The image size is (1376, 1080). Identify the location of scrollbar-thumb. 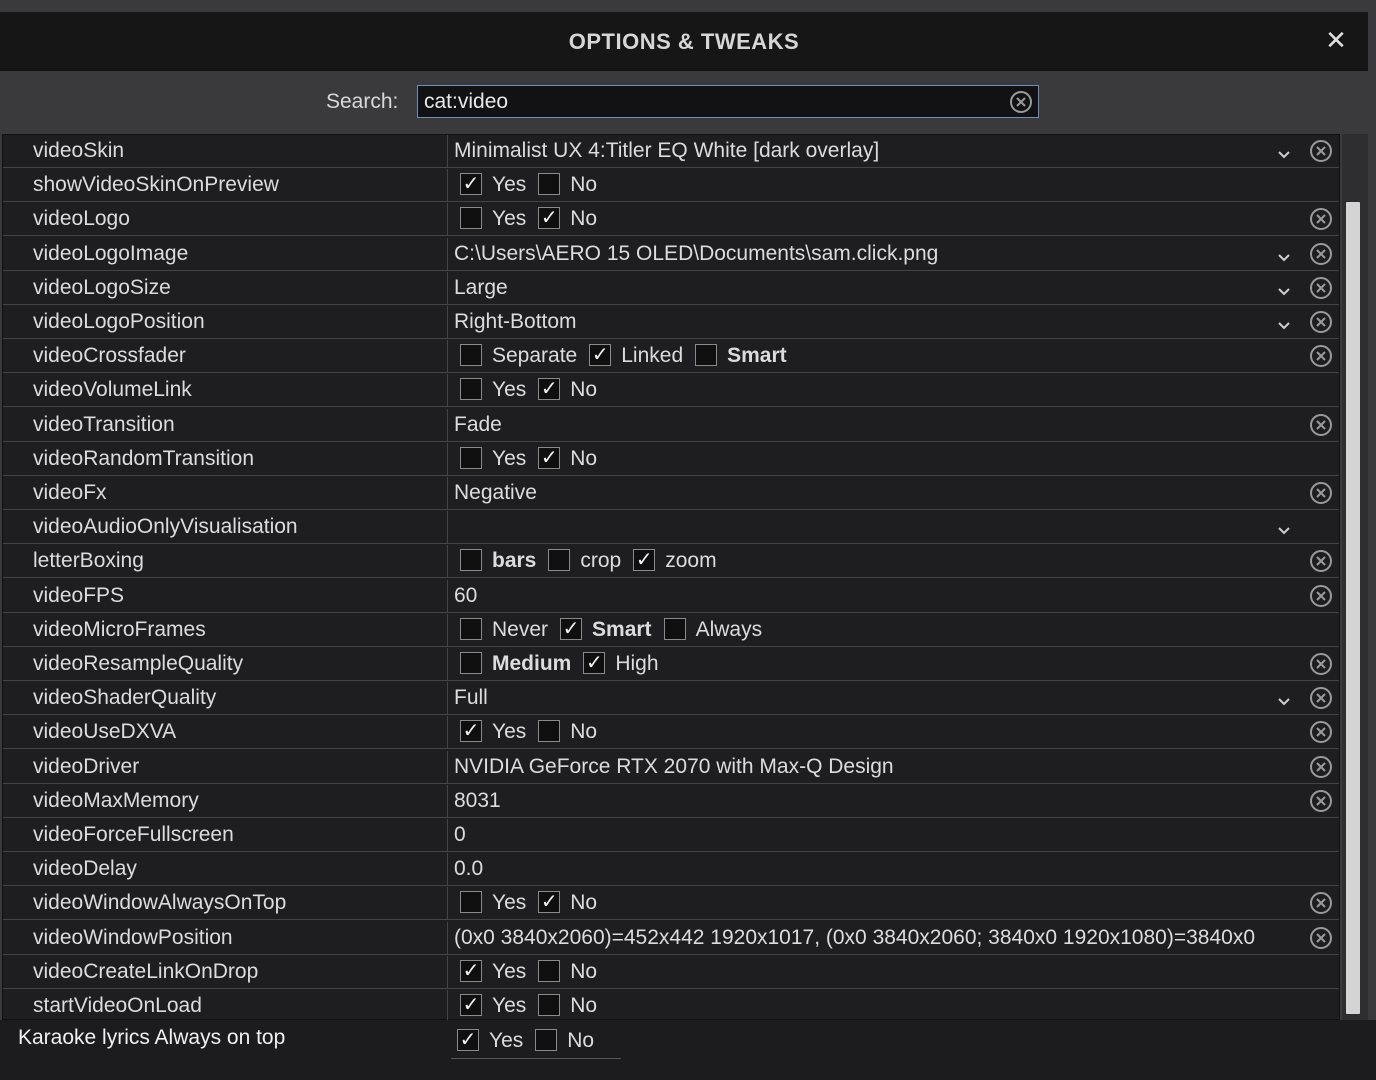
(1353, 608).